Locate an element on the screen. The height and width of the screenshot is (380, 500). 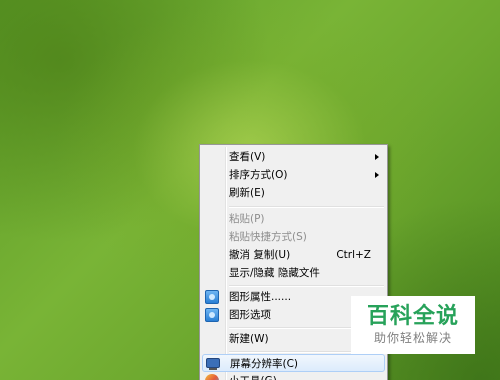
watermark-title: 百科全说 is located at coordinates (412, 316).